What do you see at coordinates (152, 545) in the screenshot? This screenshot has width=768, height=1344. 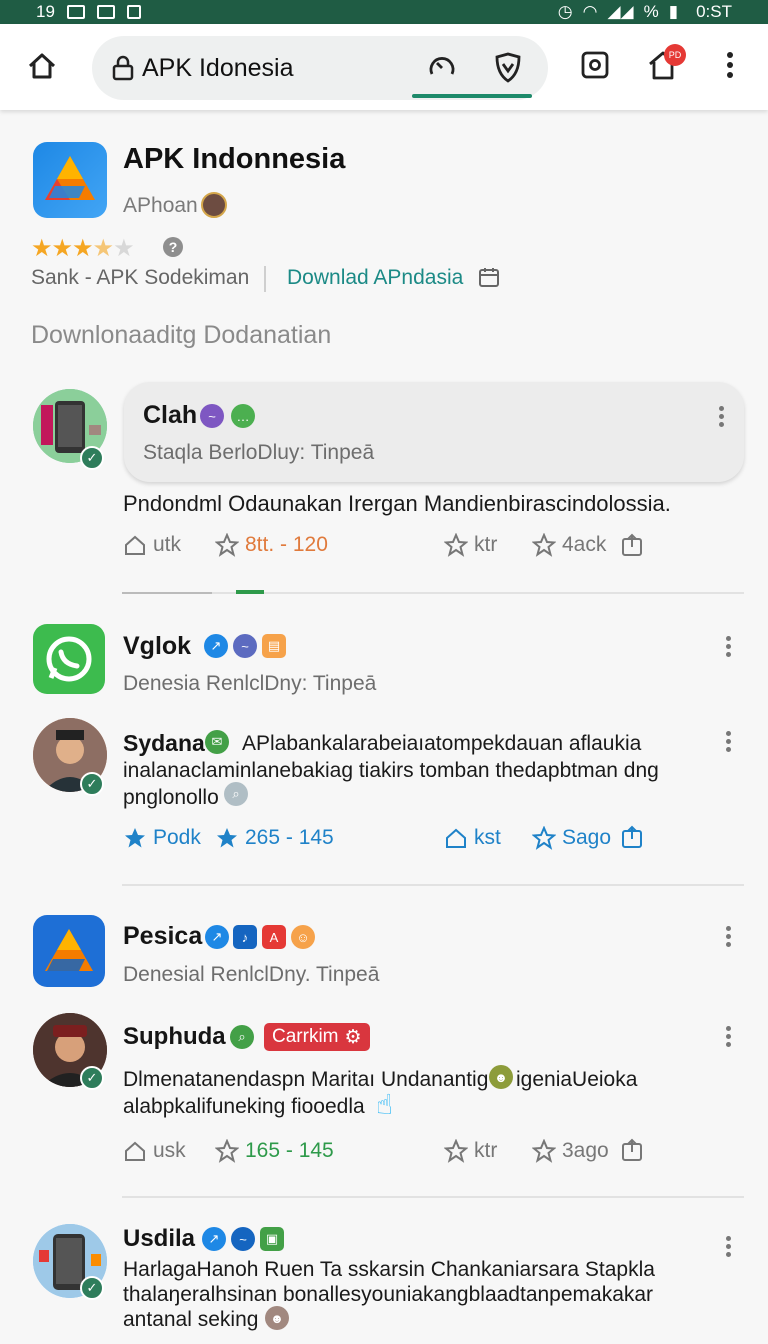 I see `upvote-button: utk` at bounding box center [152, 545].